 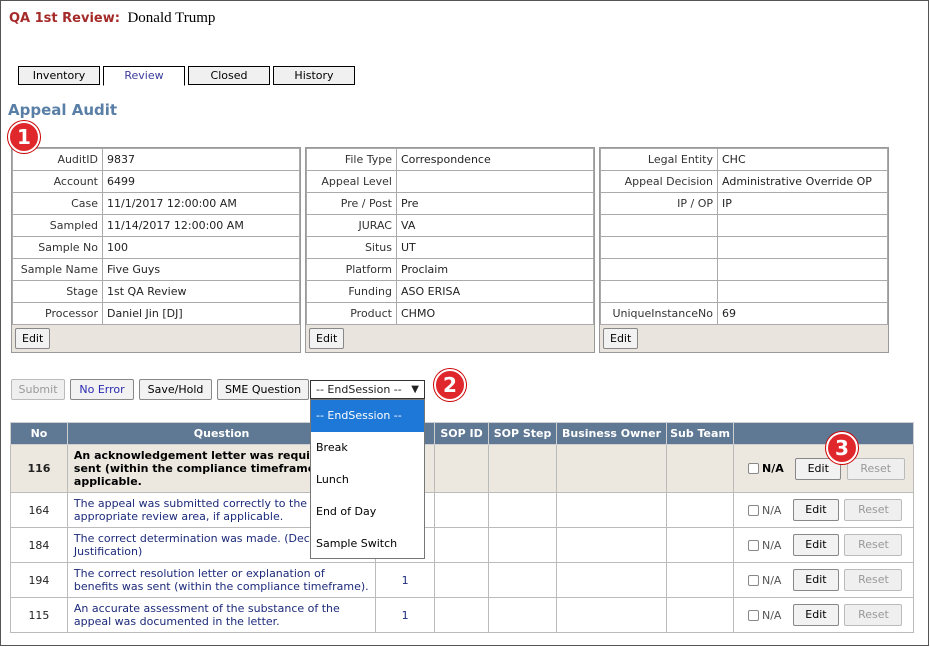 I want to click on field-value: Correspondence, so click(x=495, y=159).